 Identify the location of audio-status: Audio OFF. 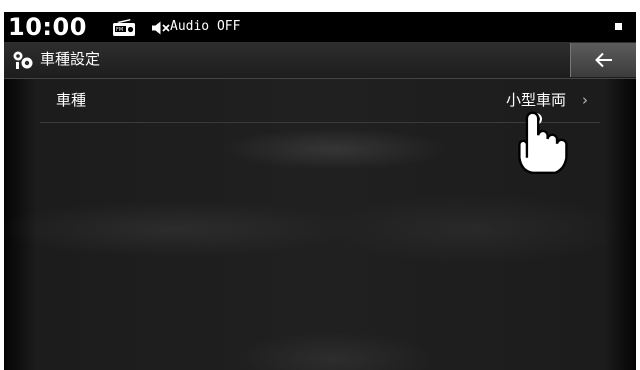
(205, 26).